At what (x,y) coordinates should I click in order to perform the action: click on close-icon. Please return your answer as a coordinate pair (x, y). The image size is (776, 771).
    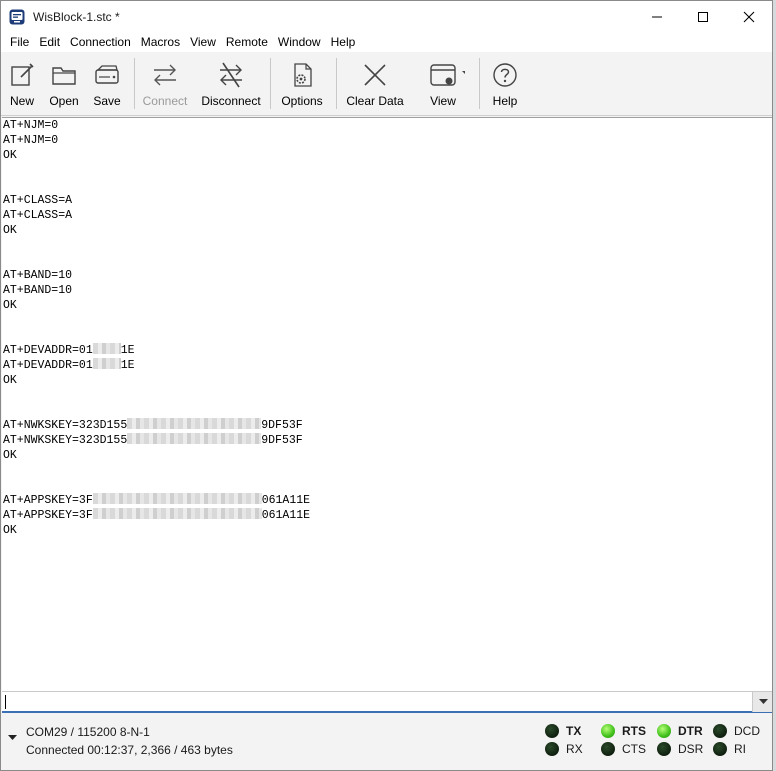
    Looking at the image, I should click on (749, 16).